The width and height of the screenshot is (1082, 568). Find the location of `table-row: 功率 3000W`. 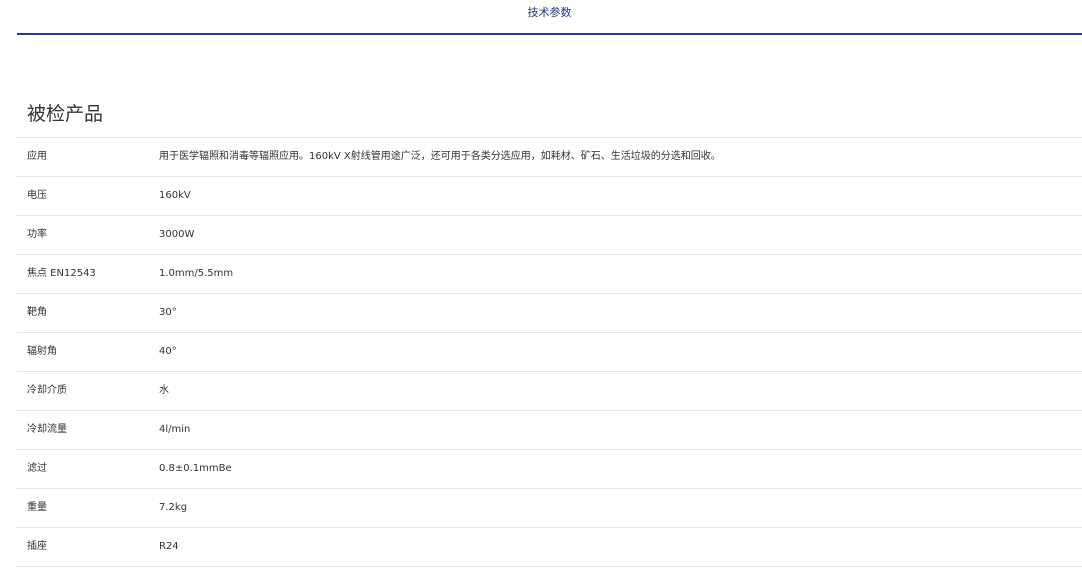

table-row: 功率 3000W is located at coordinates (549, 235).